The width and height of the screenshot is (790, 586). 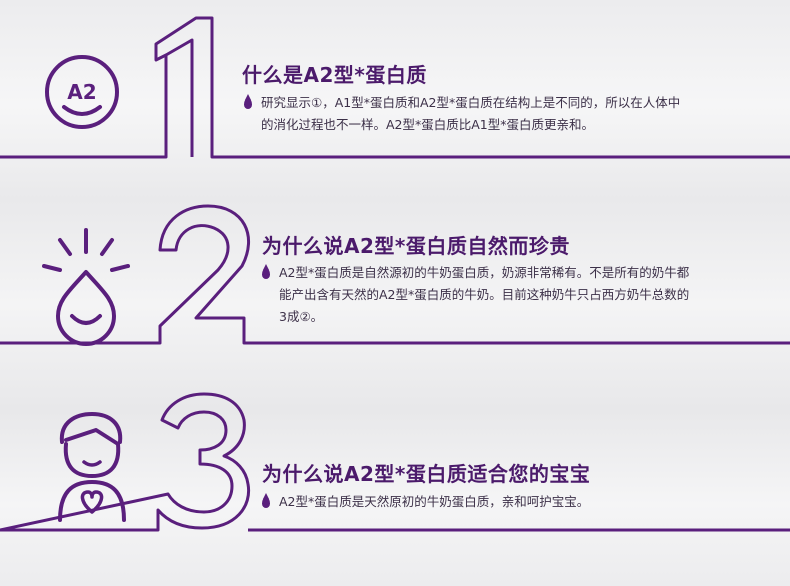 What do you see at coordinates (426, 474) in the screenshot?
I see `section-3-title: 为什么说A2型*蛋白质适合您的宝宝` at bounding box center [426, 474].